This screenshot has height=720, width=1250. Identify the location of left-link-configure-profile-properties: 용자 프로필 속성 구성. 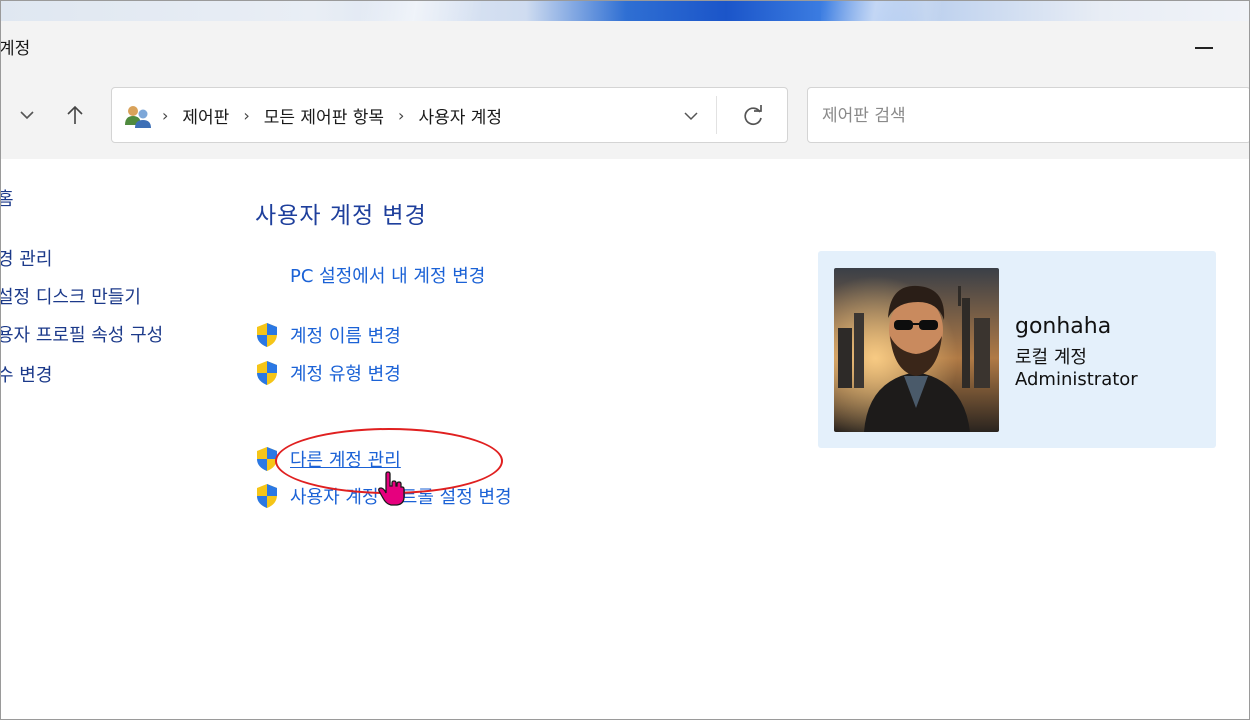
(82, 334).